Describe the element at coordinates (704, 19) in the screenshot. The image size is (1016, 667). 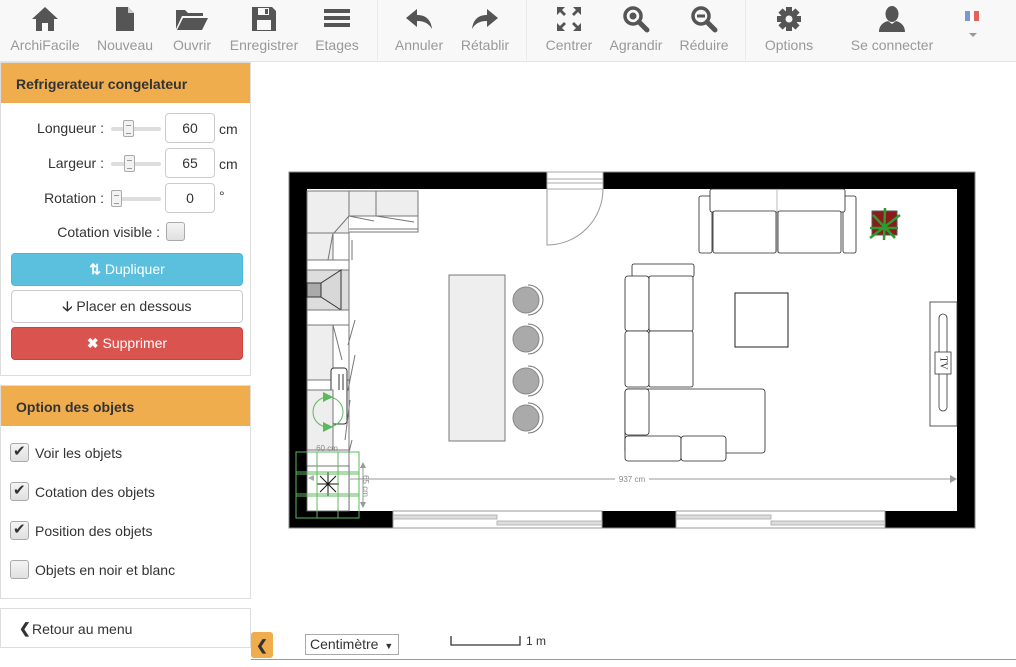
I see `zoom-out-icon` at that location.